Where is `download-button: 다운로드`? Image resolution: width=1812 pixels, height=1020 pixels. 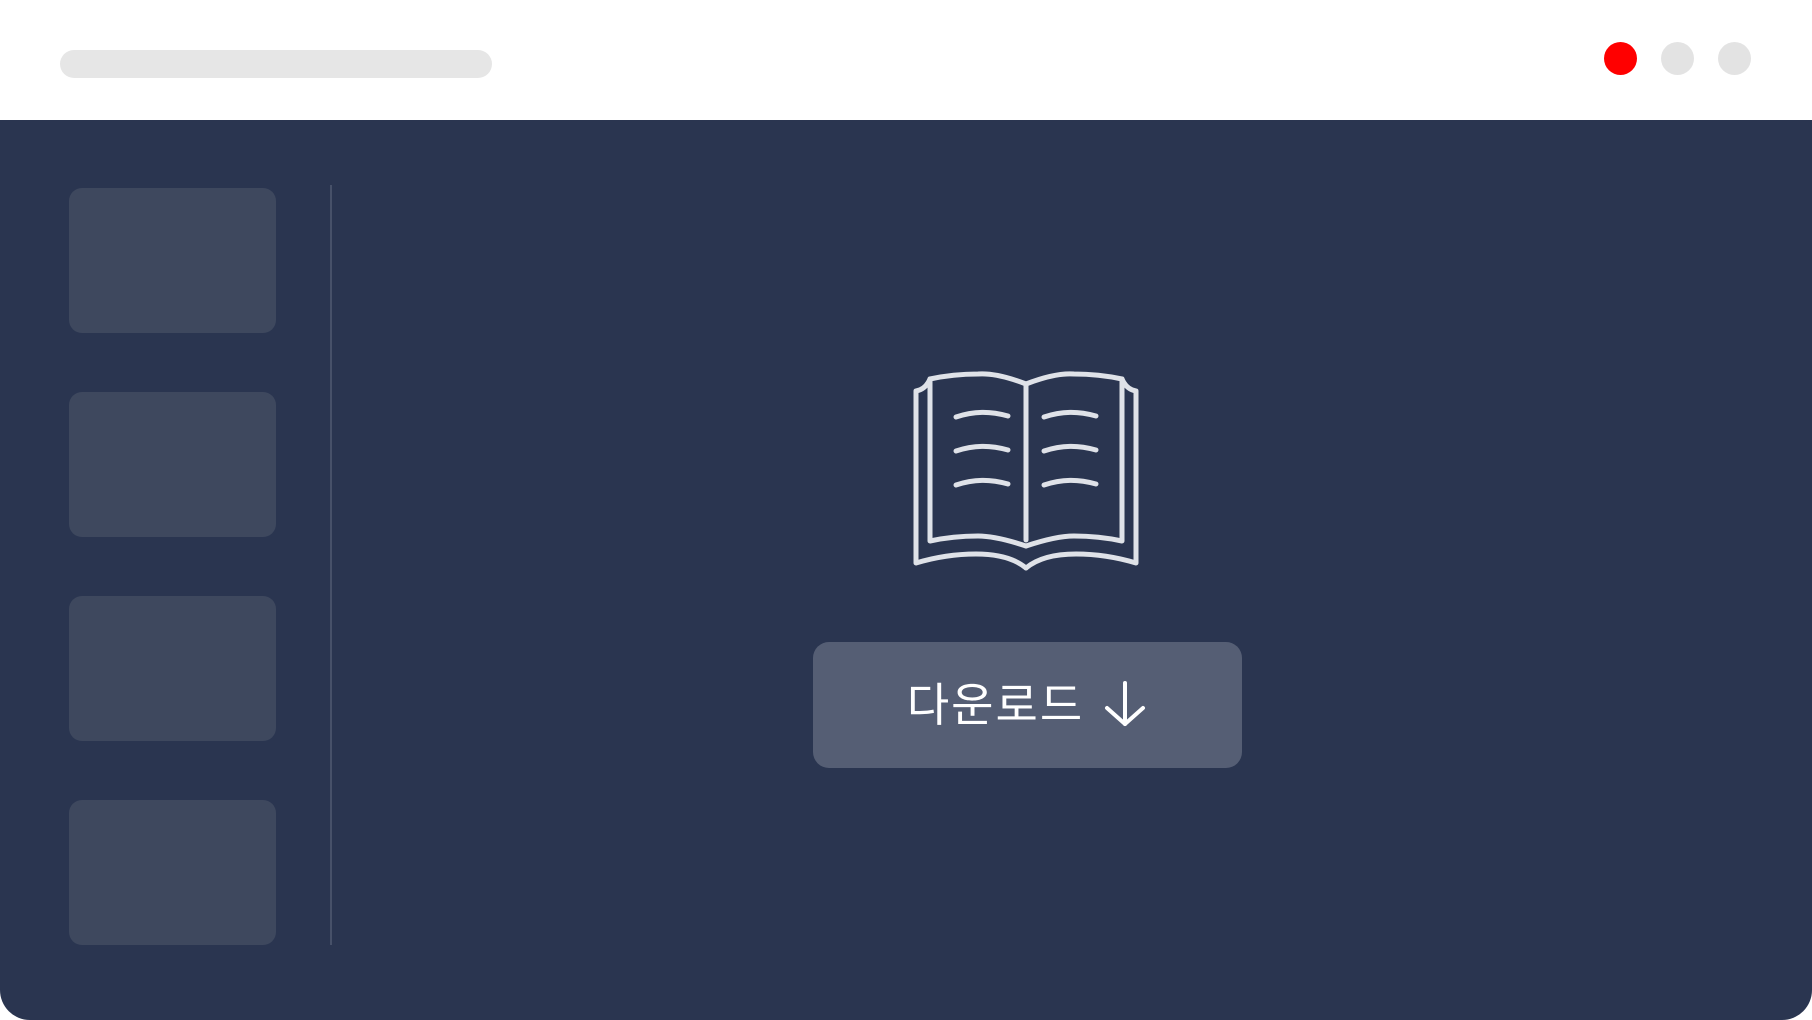
download-button: 다운로드 is located at coordinates (1027, 705).